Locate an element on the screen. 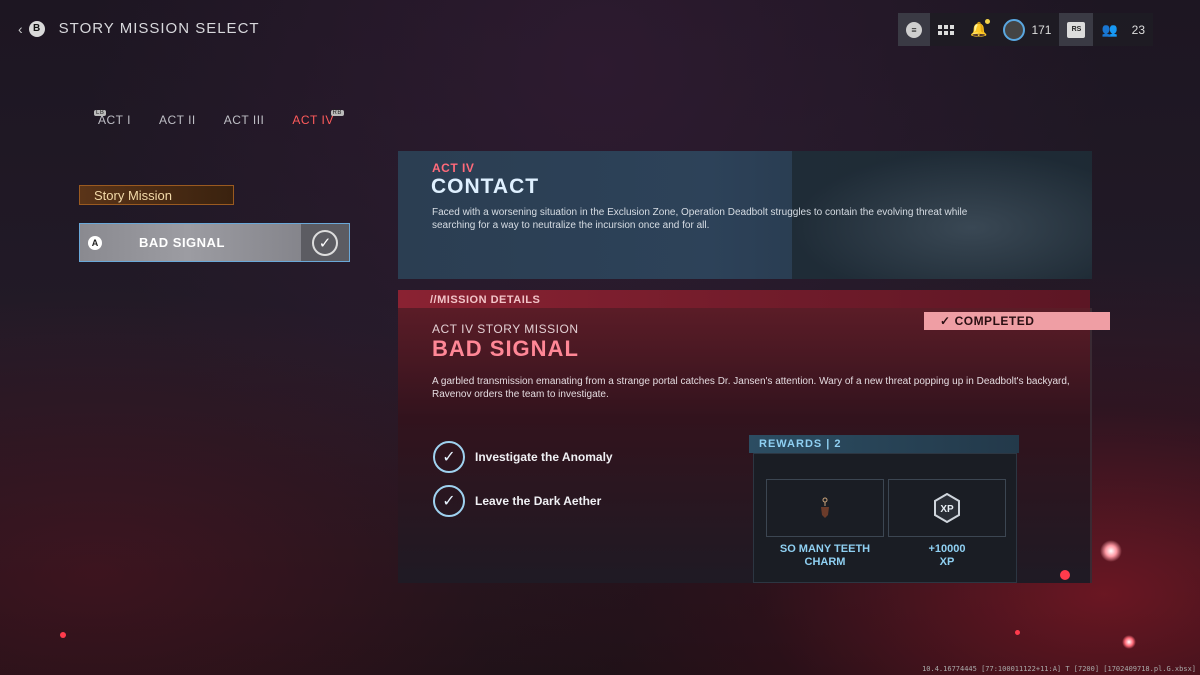 Image resolution: width=1200 pixels, height=675 pixels. notifications-button: 🔔 is located at coordinates (978, 29).